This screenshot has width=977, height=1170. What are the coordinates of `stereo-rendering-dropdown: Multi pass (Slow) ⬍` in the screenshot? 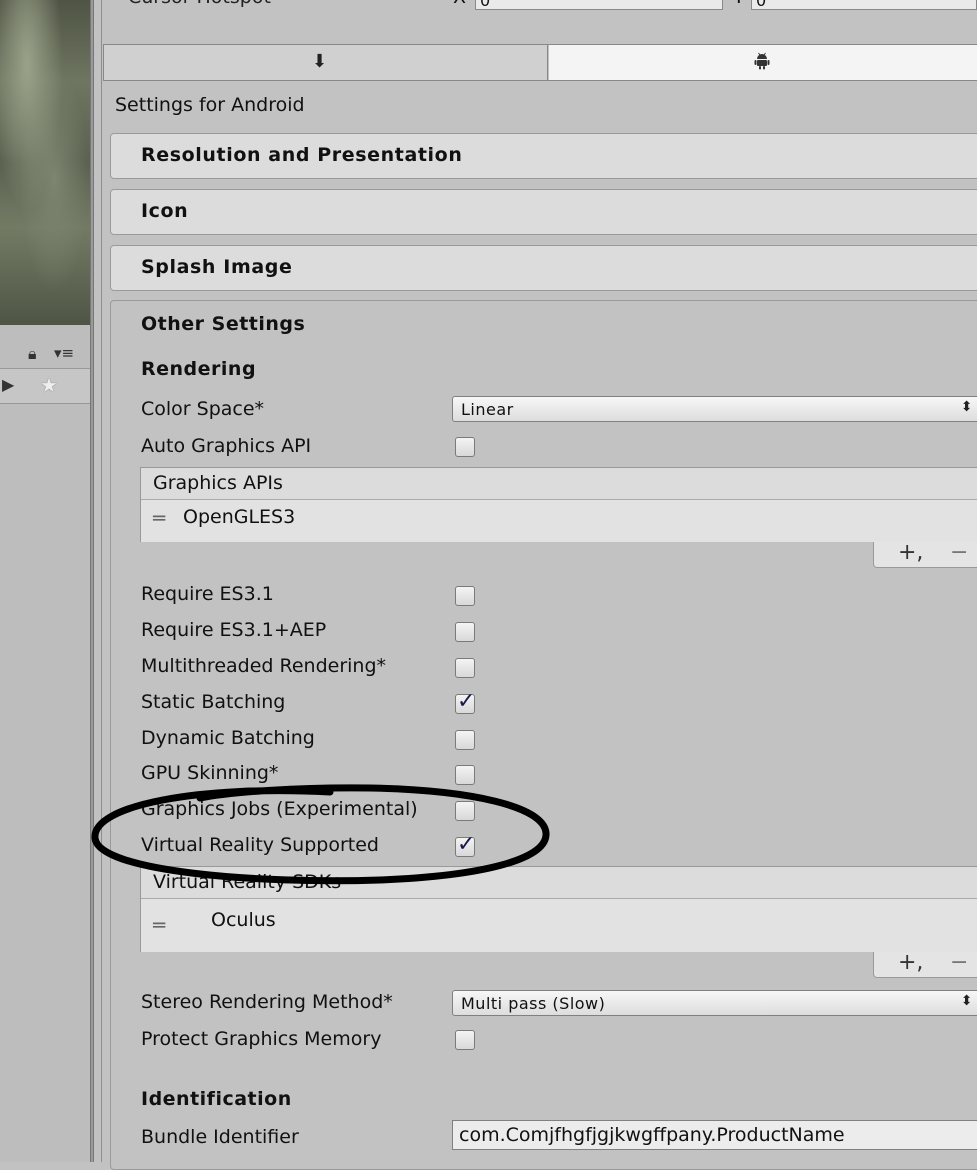 It's located at (714, 1003).